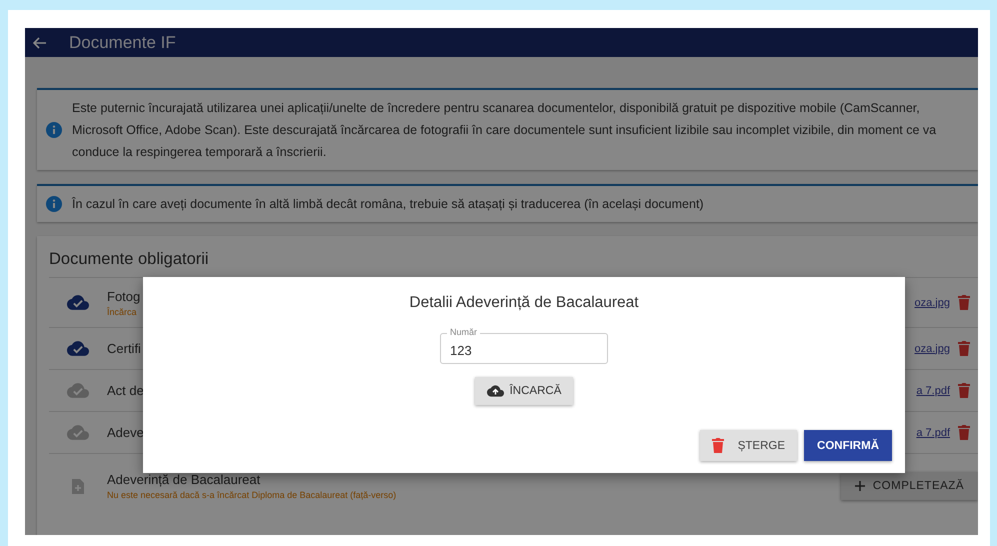 Image resolution: width=997 pixels, height=546 pixels. What do you see at coordinates (125, 390) in the screenshot?
I see `document-name: Act de` at bounding box center [125, 390].